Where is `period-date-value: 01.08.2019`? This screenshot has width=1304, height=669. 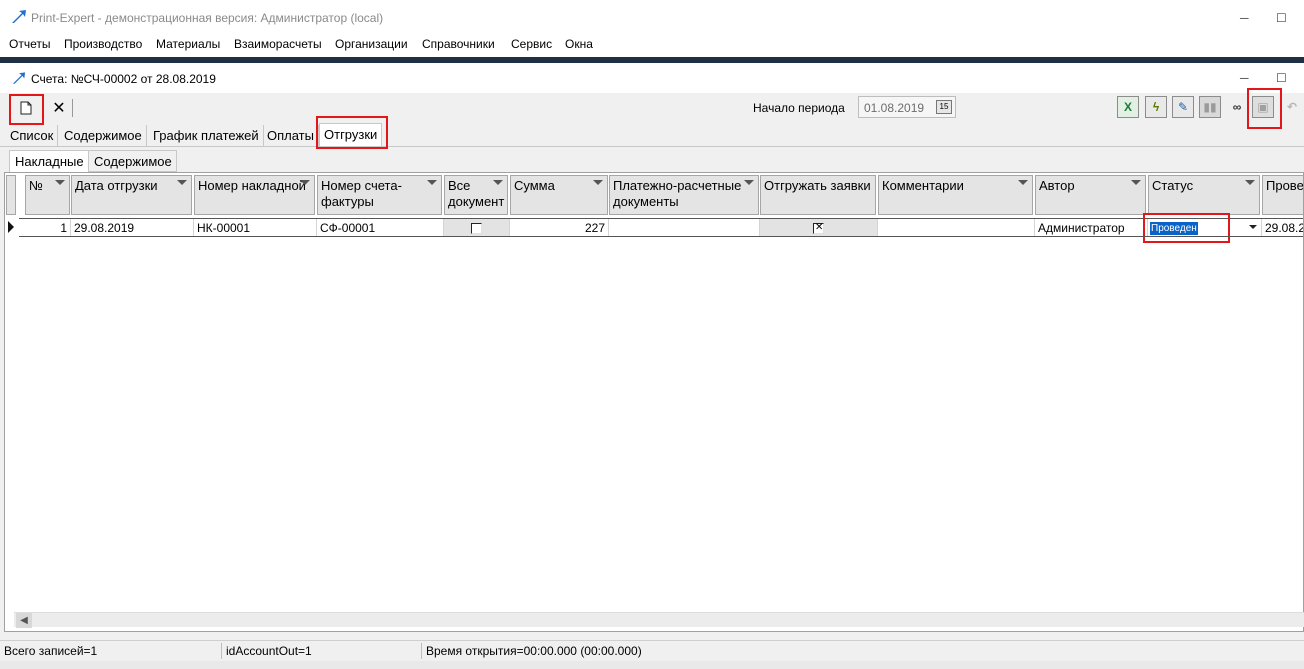
period-date-value: 01.08.2019 is located at coordinates (894, 108).